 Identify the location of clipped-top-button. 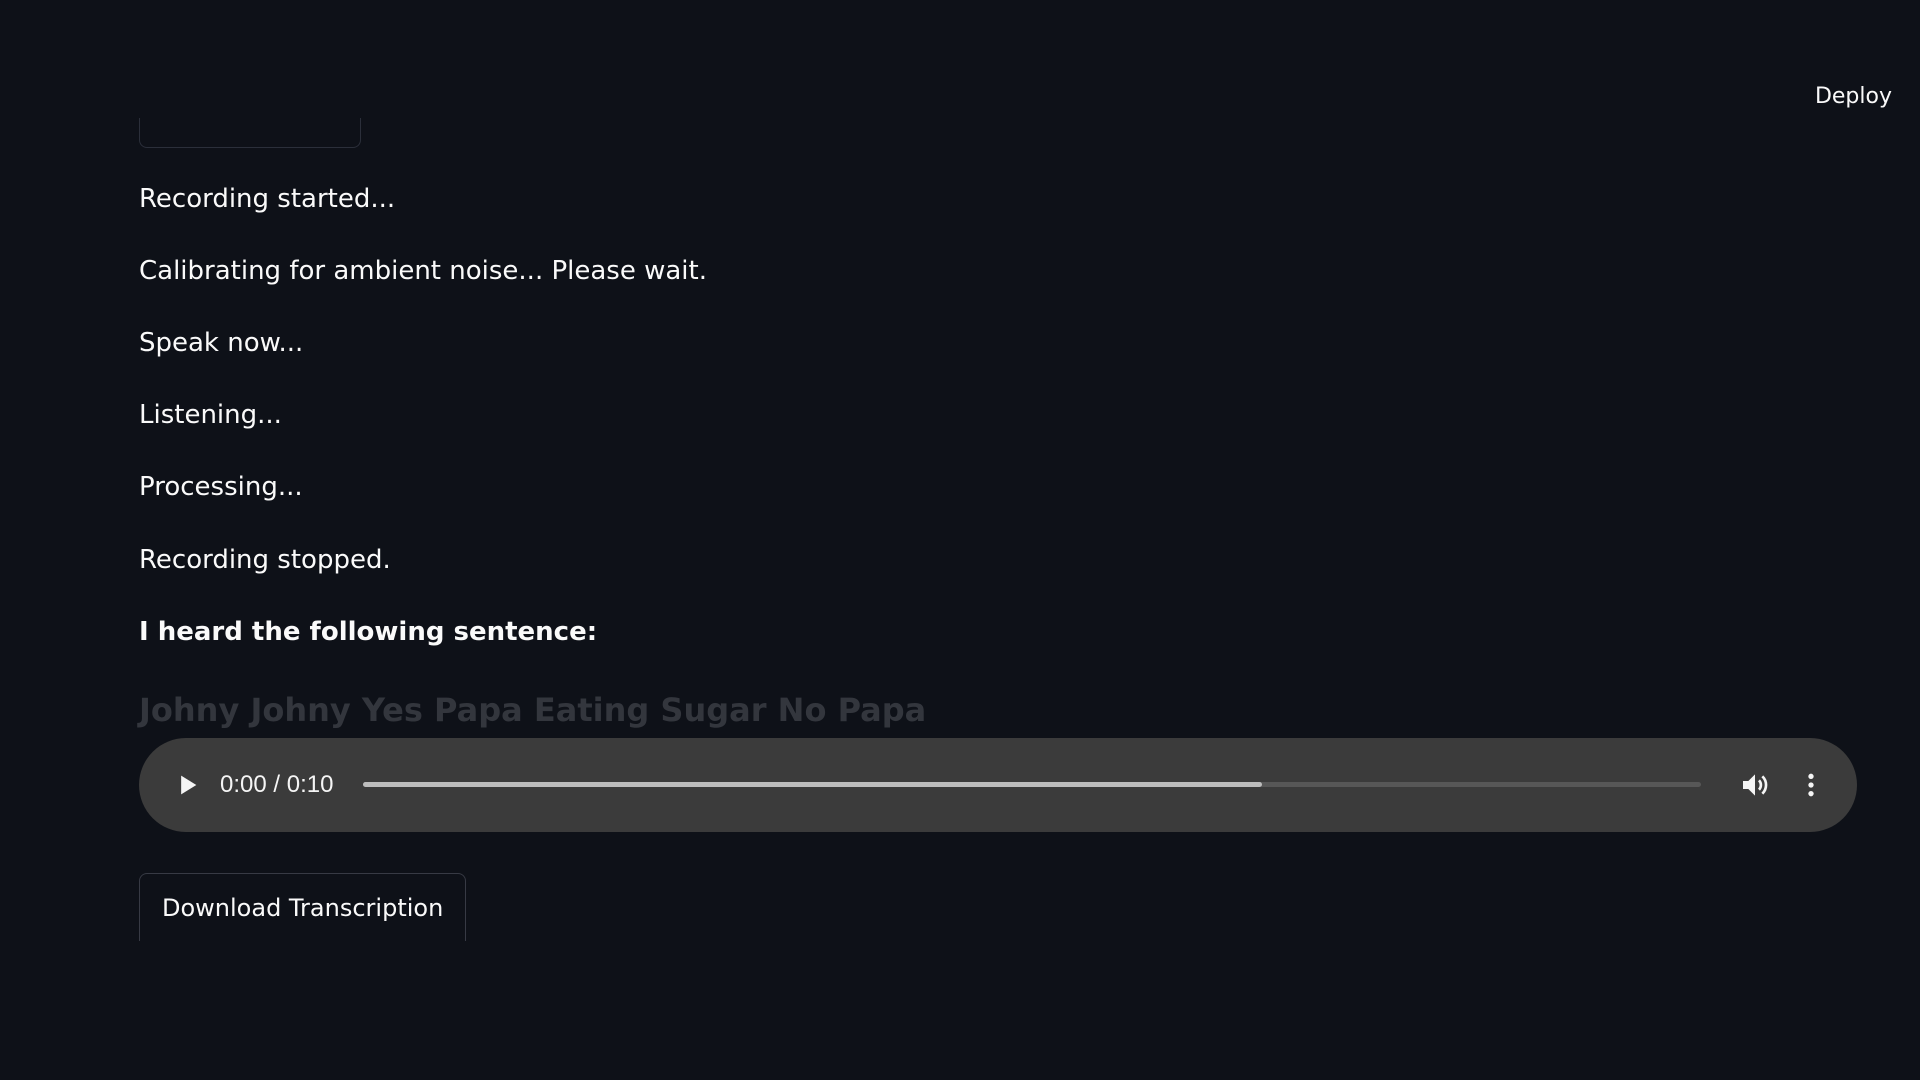
(250, 133).